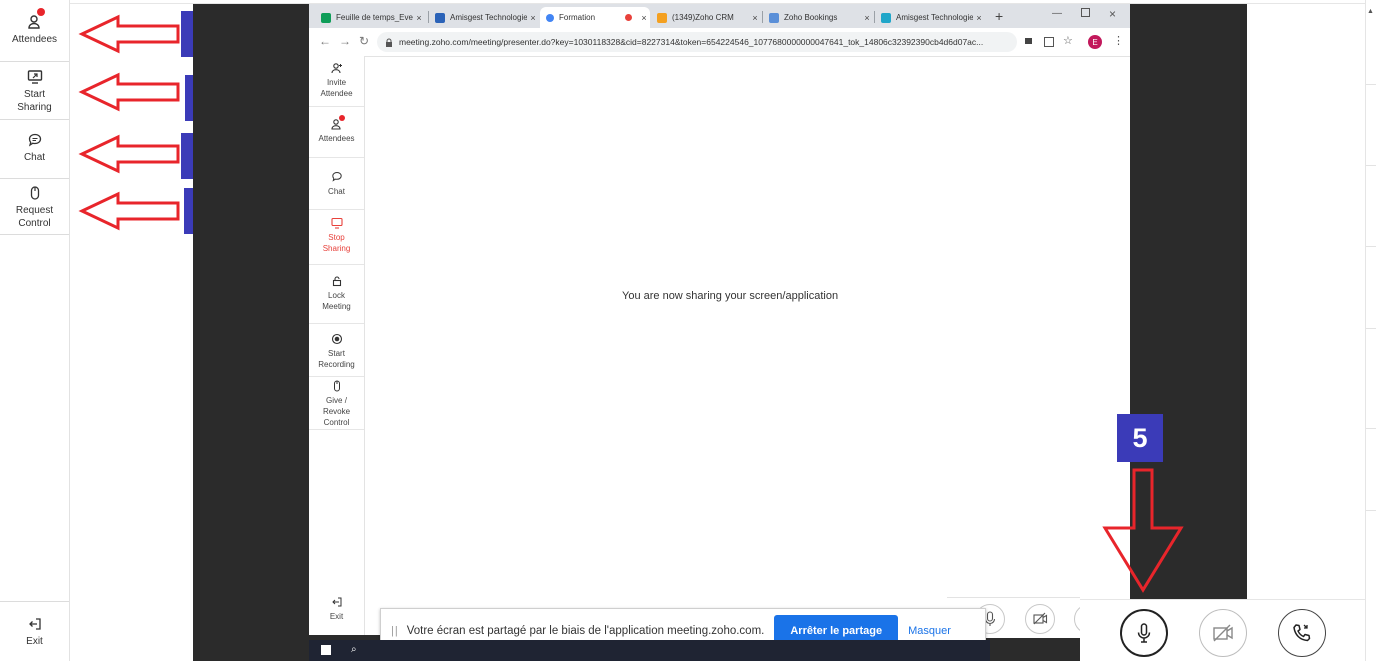  What do you see at coordinates (1112, 14) in the screenshot?
I see `close-window-icon: ×` at bounding box center [1112, 14].